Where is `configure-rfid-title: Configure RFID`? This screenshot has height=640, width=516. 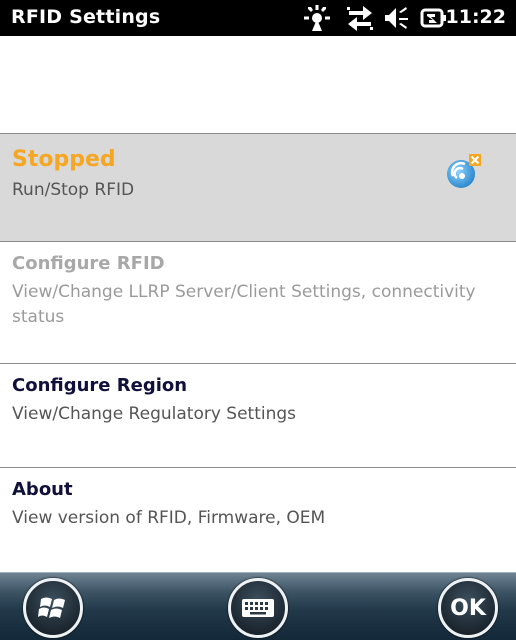 configure-rfid-title: Configure RFID is located at coordinates (88, 263).